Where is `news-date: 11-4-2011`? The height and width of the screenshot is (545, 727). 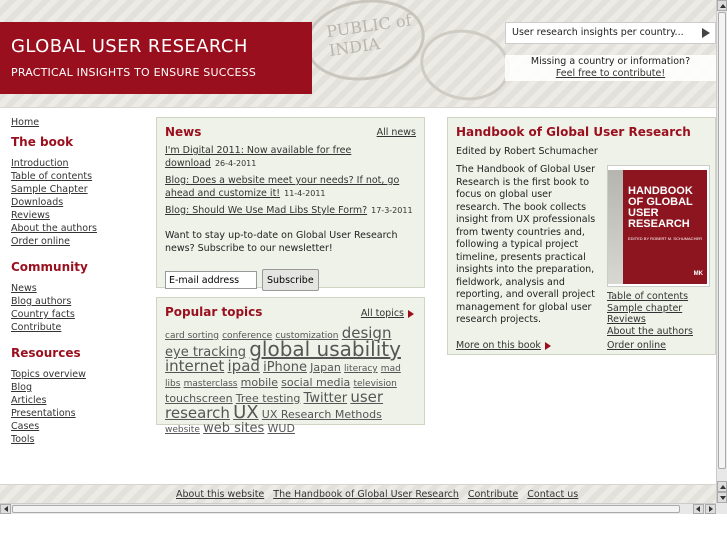
news-date: 11-4-2011 is located at coordinates (305, 193).